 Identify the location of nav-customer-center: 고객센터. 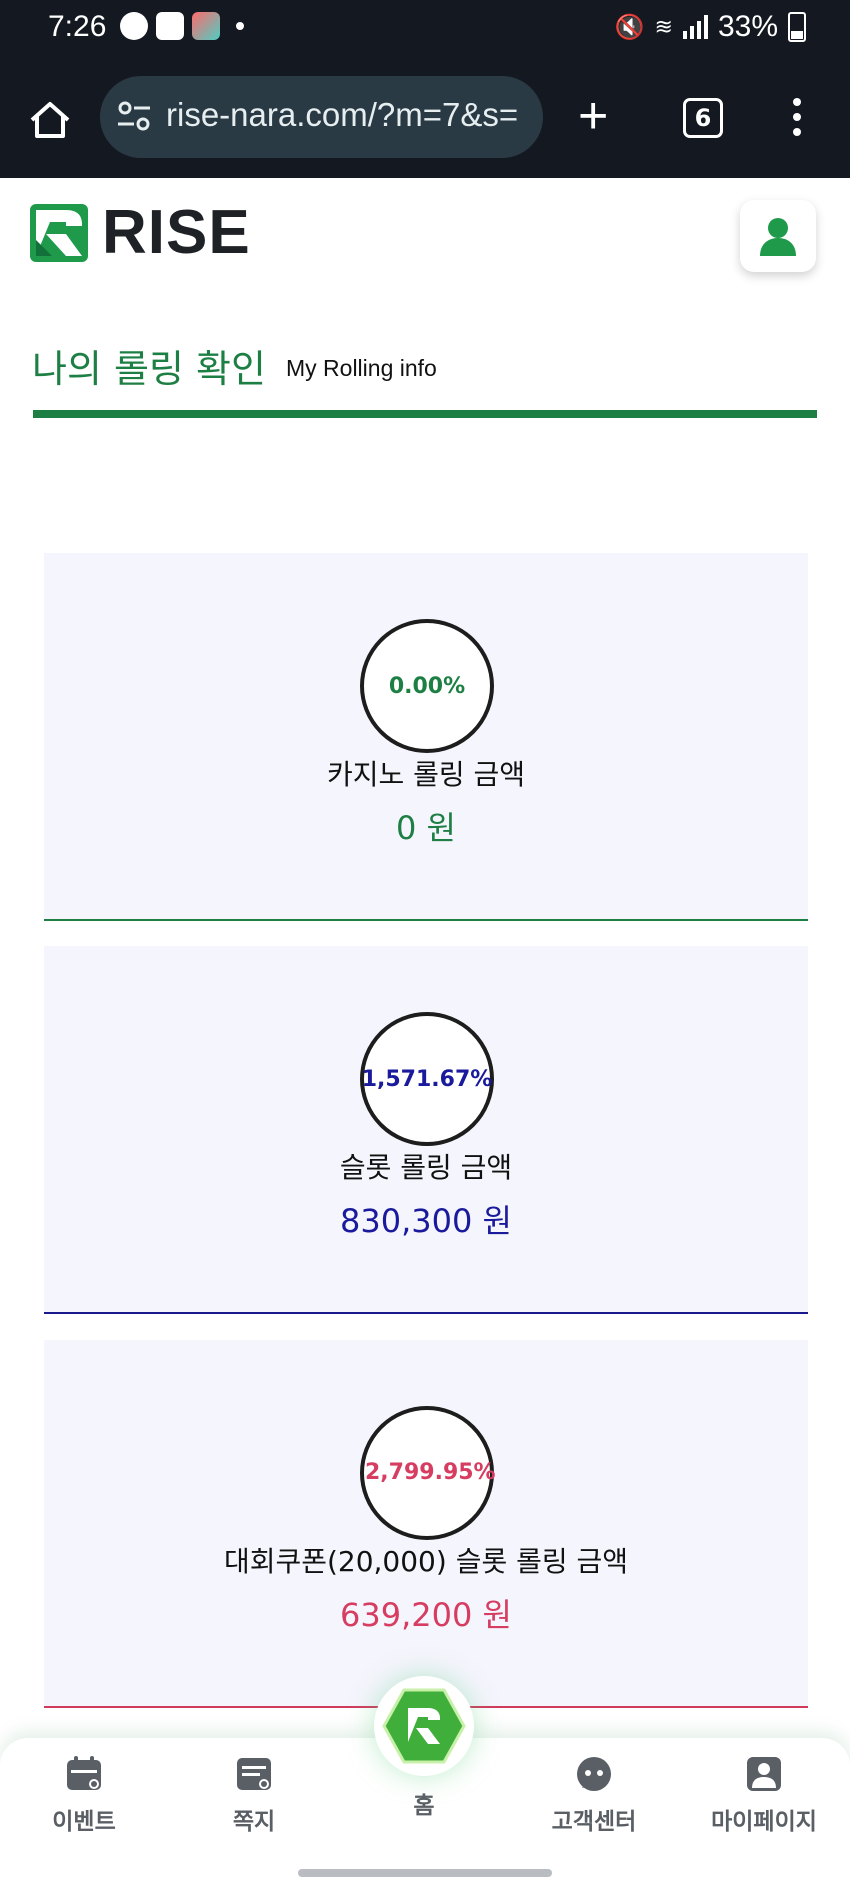
(594, 1795).